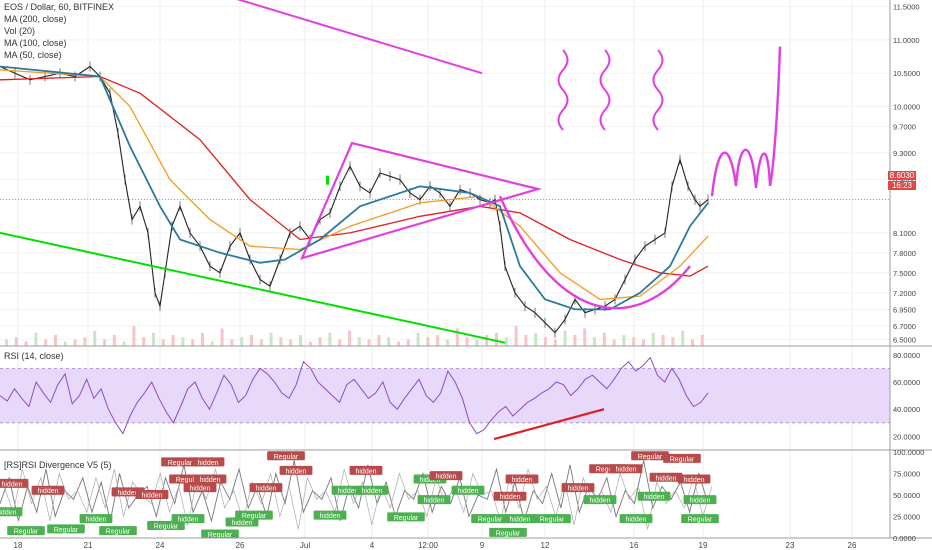  What do you see at coordinates (906, 382) in the screenshot?
I see `rsi-tick-label: 60.0000` at bounding box center [906, 382].